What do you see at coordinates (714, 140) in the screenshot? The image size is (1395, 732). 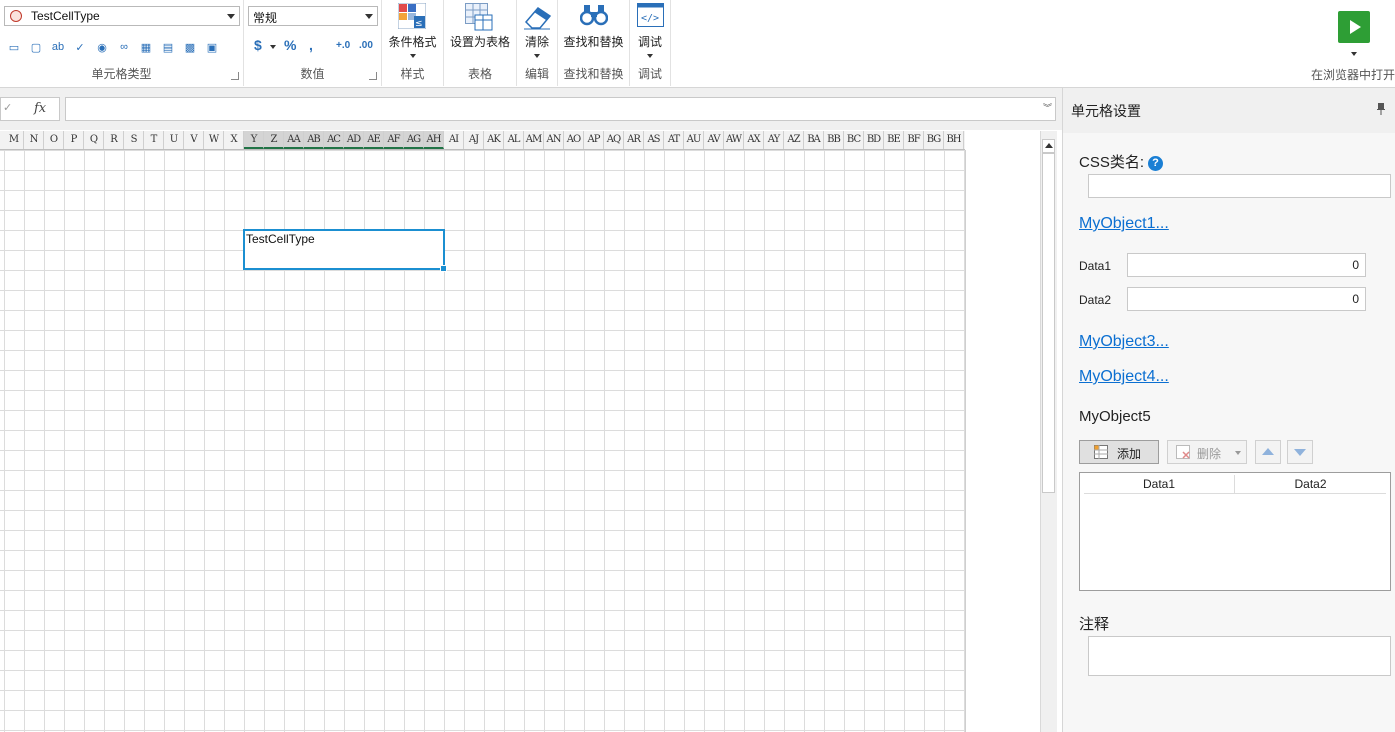 I see `column-header-av: AV` at bounding box center [714, 140].